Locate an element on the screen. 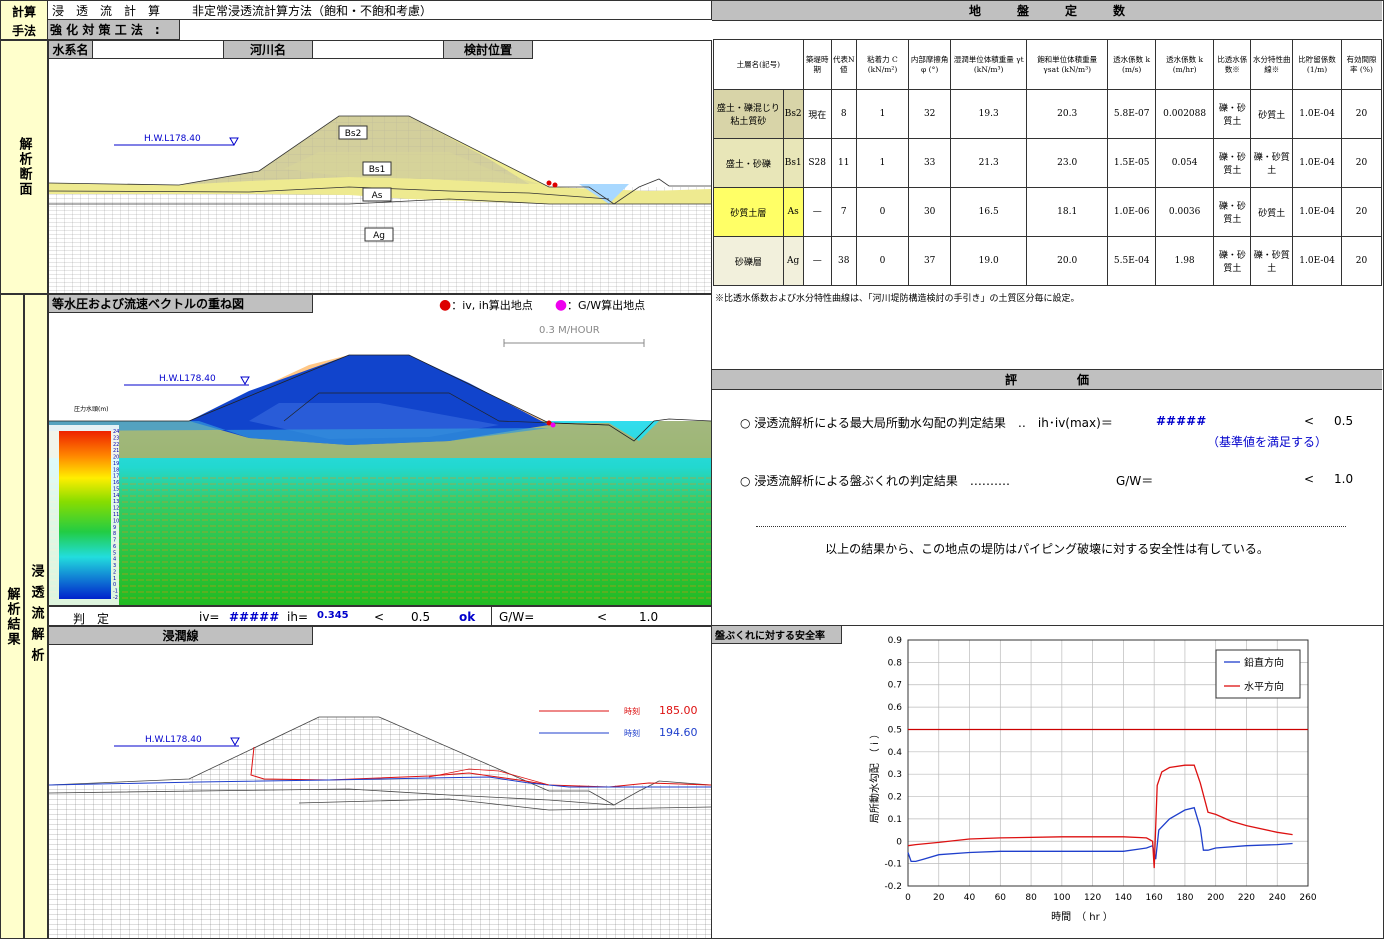 The width and height of the screenshot is (1384, 939). soil-cell-gt: 21.3 is located at coordinates (989, 163).